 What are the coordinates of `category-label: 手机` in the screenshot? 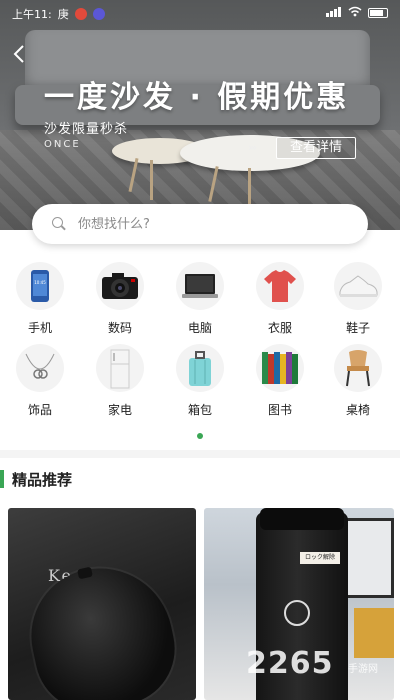 It's located at (39, 328).